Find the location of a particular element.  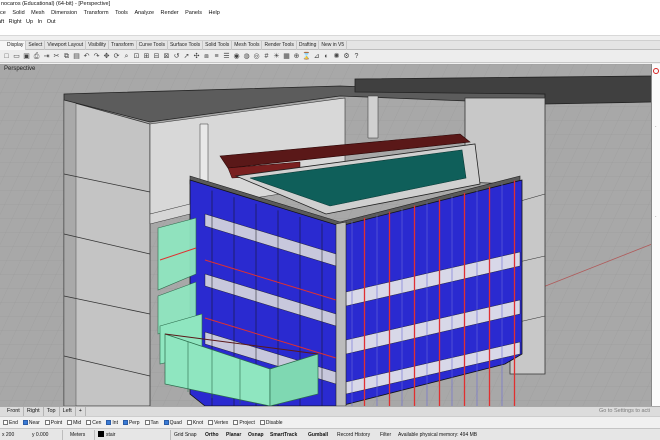

rotate-view-icon: ⟳ is located at coordinates (116, 56).